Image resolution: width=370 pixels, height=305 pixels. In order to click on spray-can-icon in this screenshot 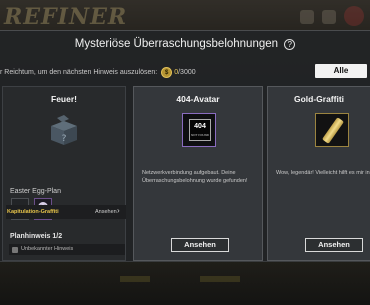, I will do `click(332, 130)`.